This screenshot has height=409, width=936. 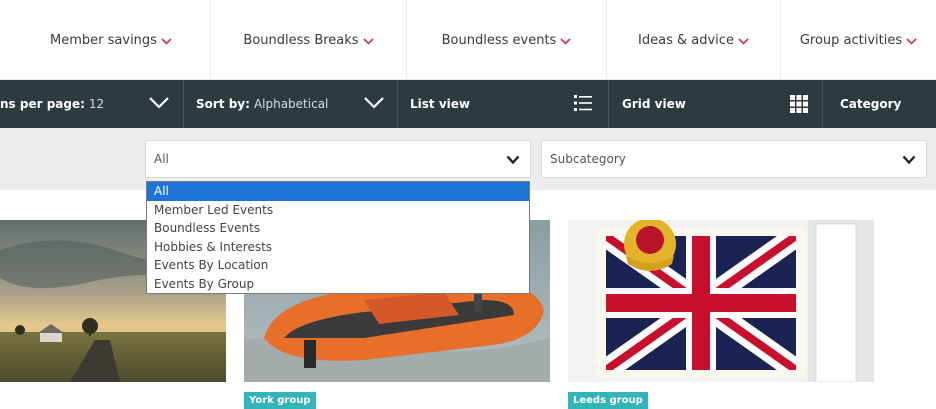 I want to click on dropdown-option-all: All, so click(x=338, y=191).